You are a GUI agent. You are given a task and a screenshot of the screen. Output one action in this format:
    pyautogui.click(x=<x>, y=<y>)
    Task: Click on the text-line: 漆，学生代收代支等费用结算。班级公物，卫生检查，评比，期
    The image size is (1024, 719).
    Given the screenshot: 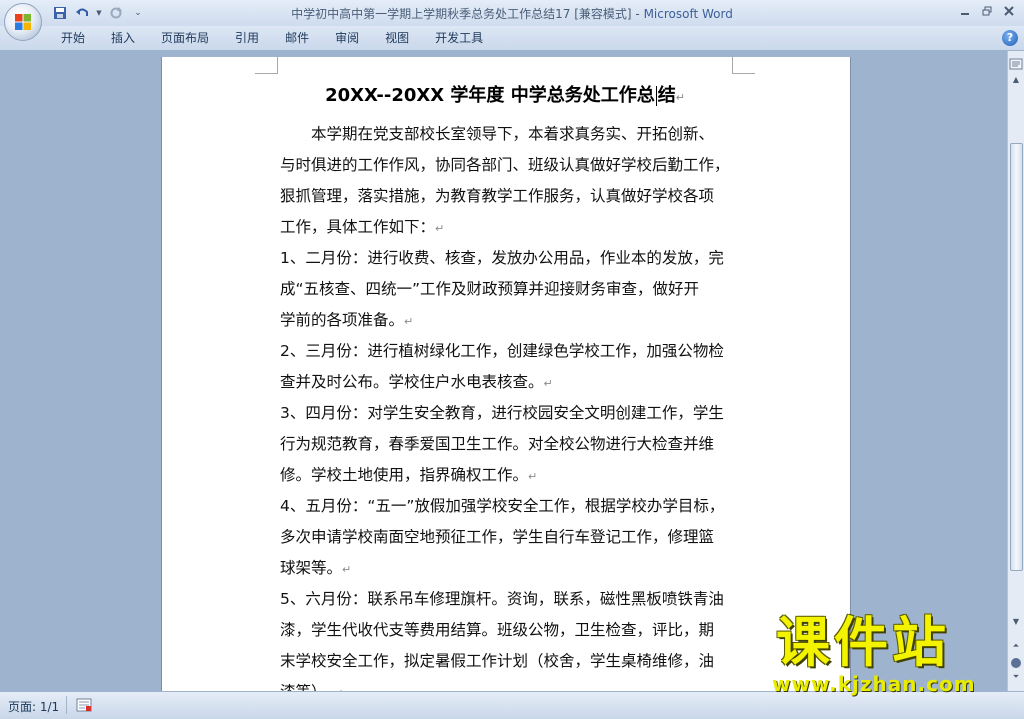 What is the action you would take?
    pyautogui.click(x=505, y=630)
    